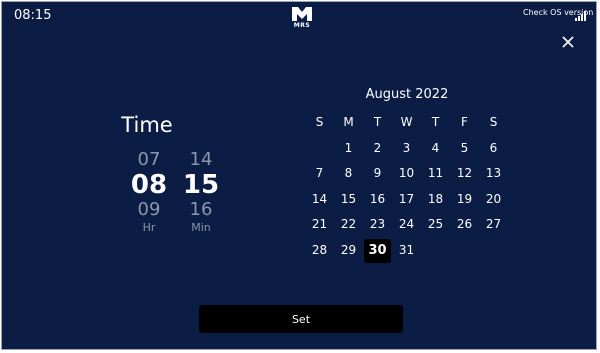 Image resolution: width=600 pixels, height=353 pixels. I want to click on weekday-label: W, so click(406, 122).